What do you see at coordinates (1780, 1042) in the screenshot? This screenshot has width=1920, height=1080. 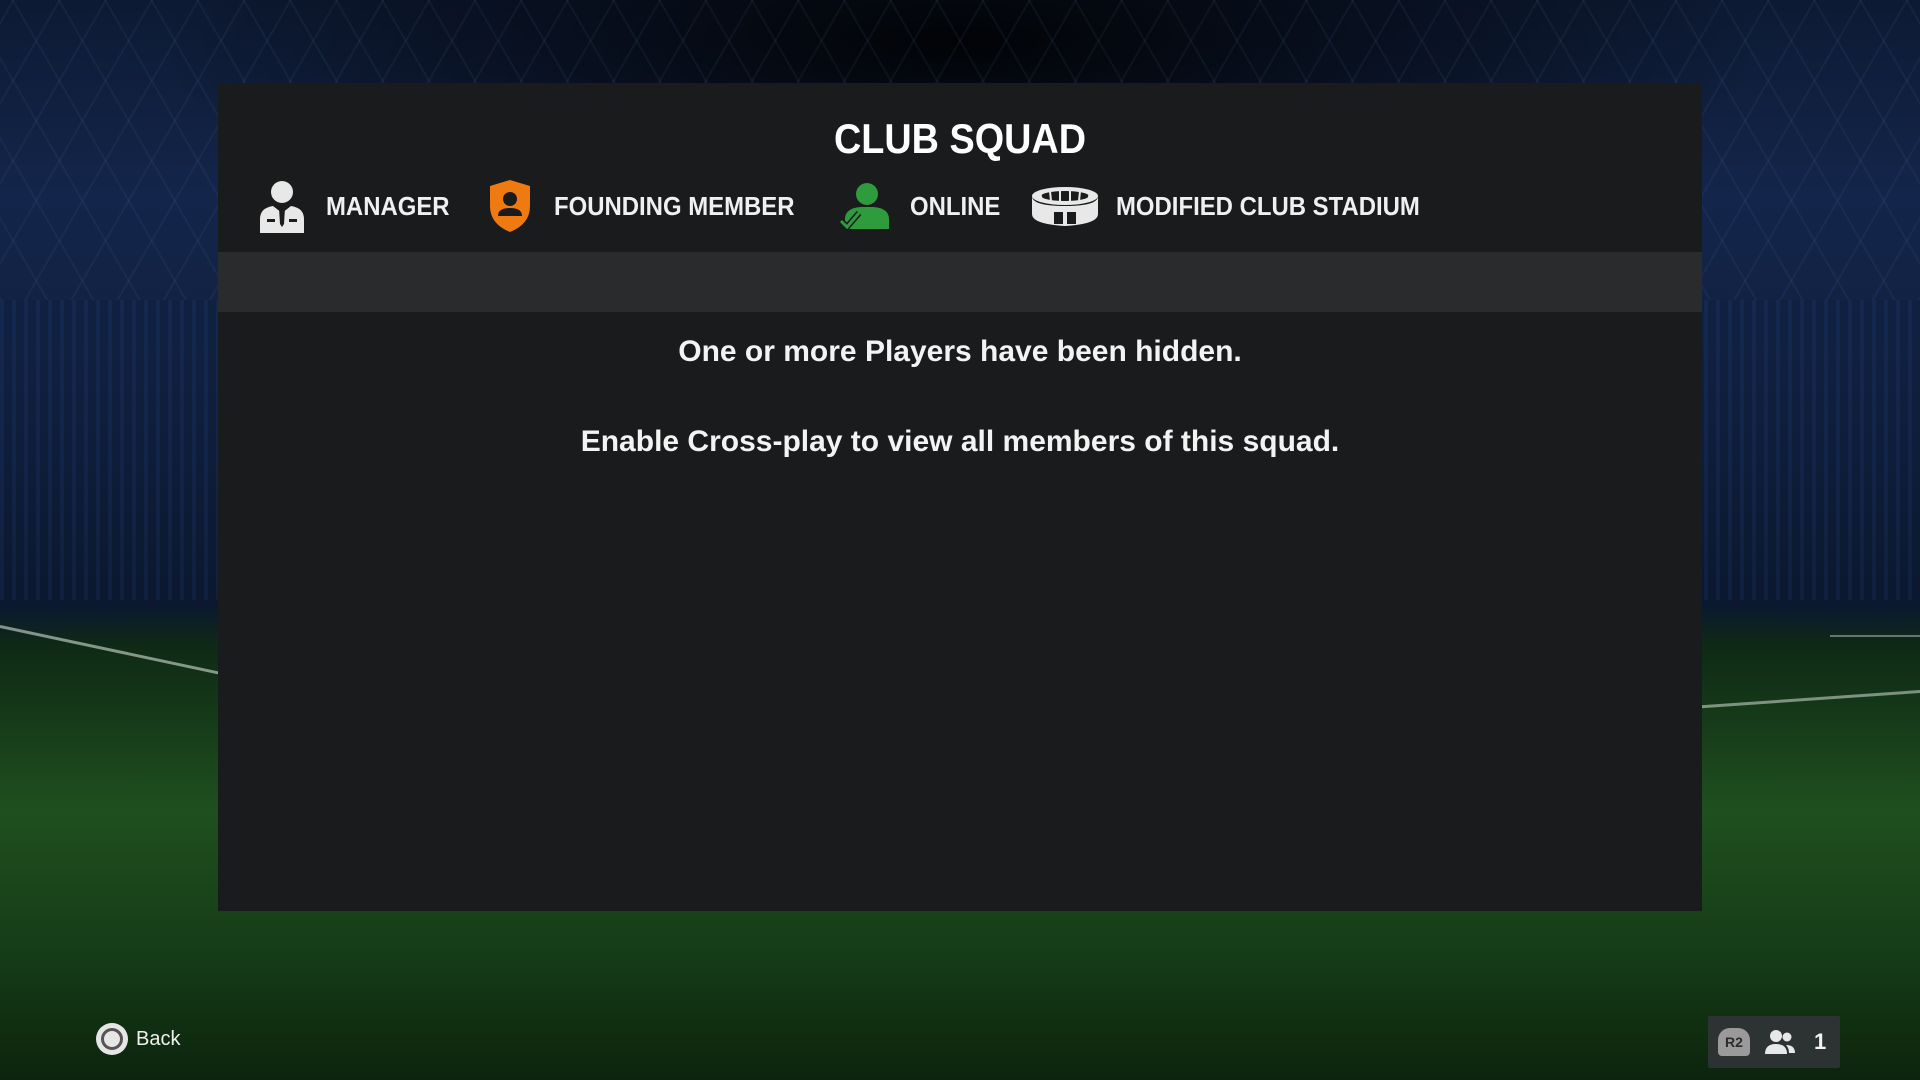 I see `friends-icon` at bounding box center [1780, 1042].